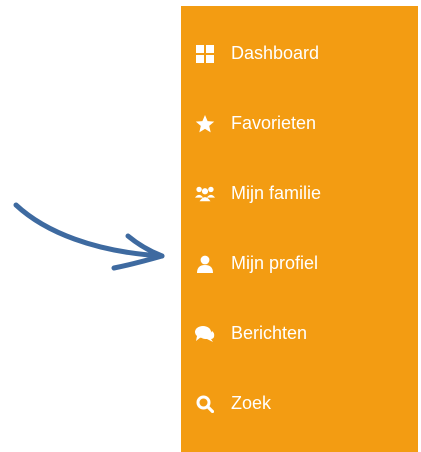 Image resolution: width=421 pixels, height=452 pixels. I want to click on menu-item-label: Berichten, so click(269, 333).